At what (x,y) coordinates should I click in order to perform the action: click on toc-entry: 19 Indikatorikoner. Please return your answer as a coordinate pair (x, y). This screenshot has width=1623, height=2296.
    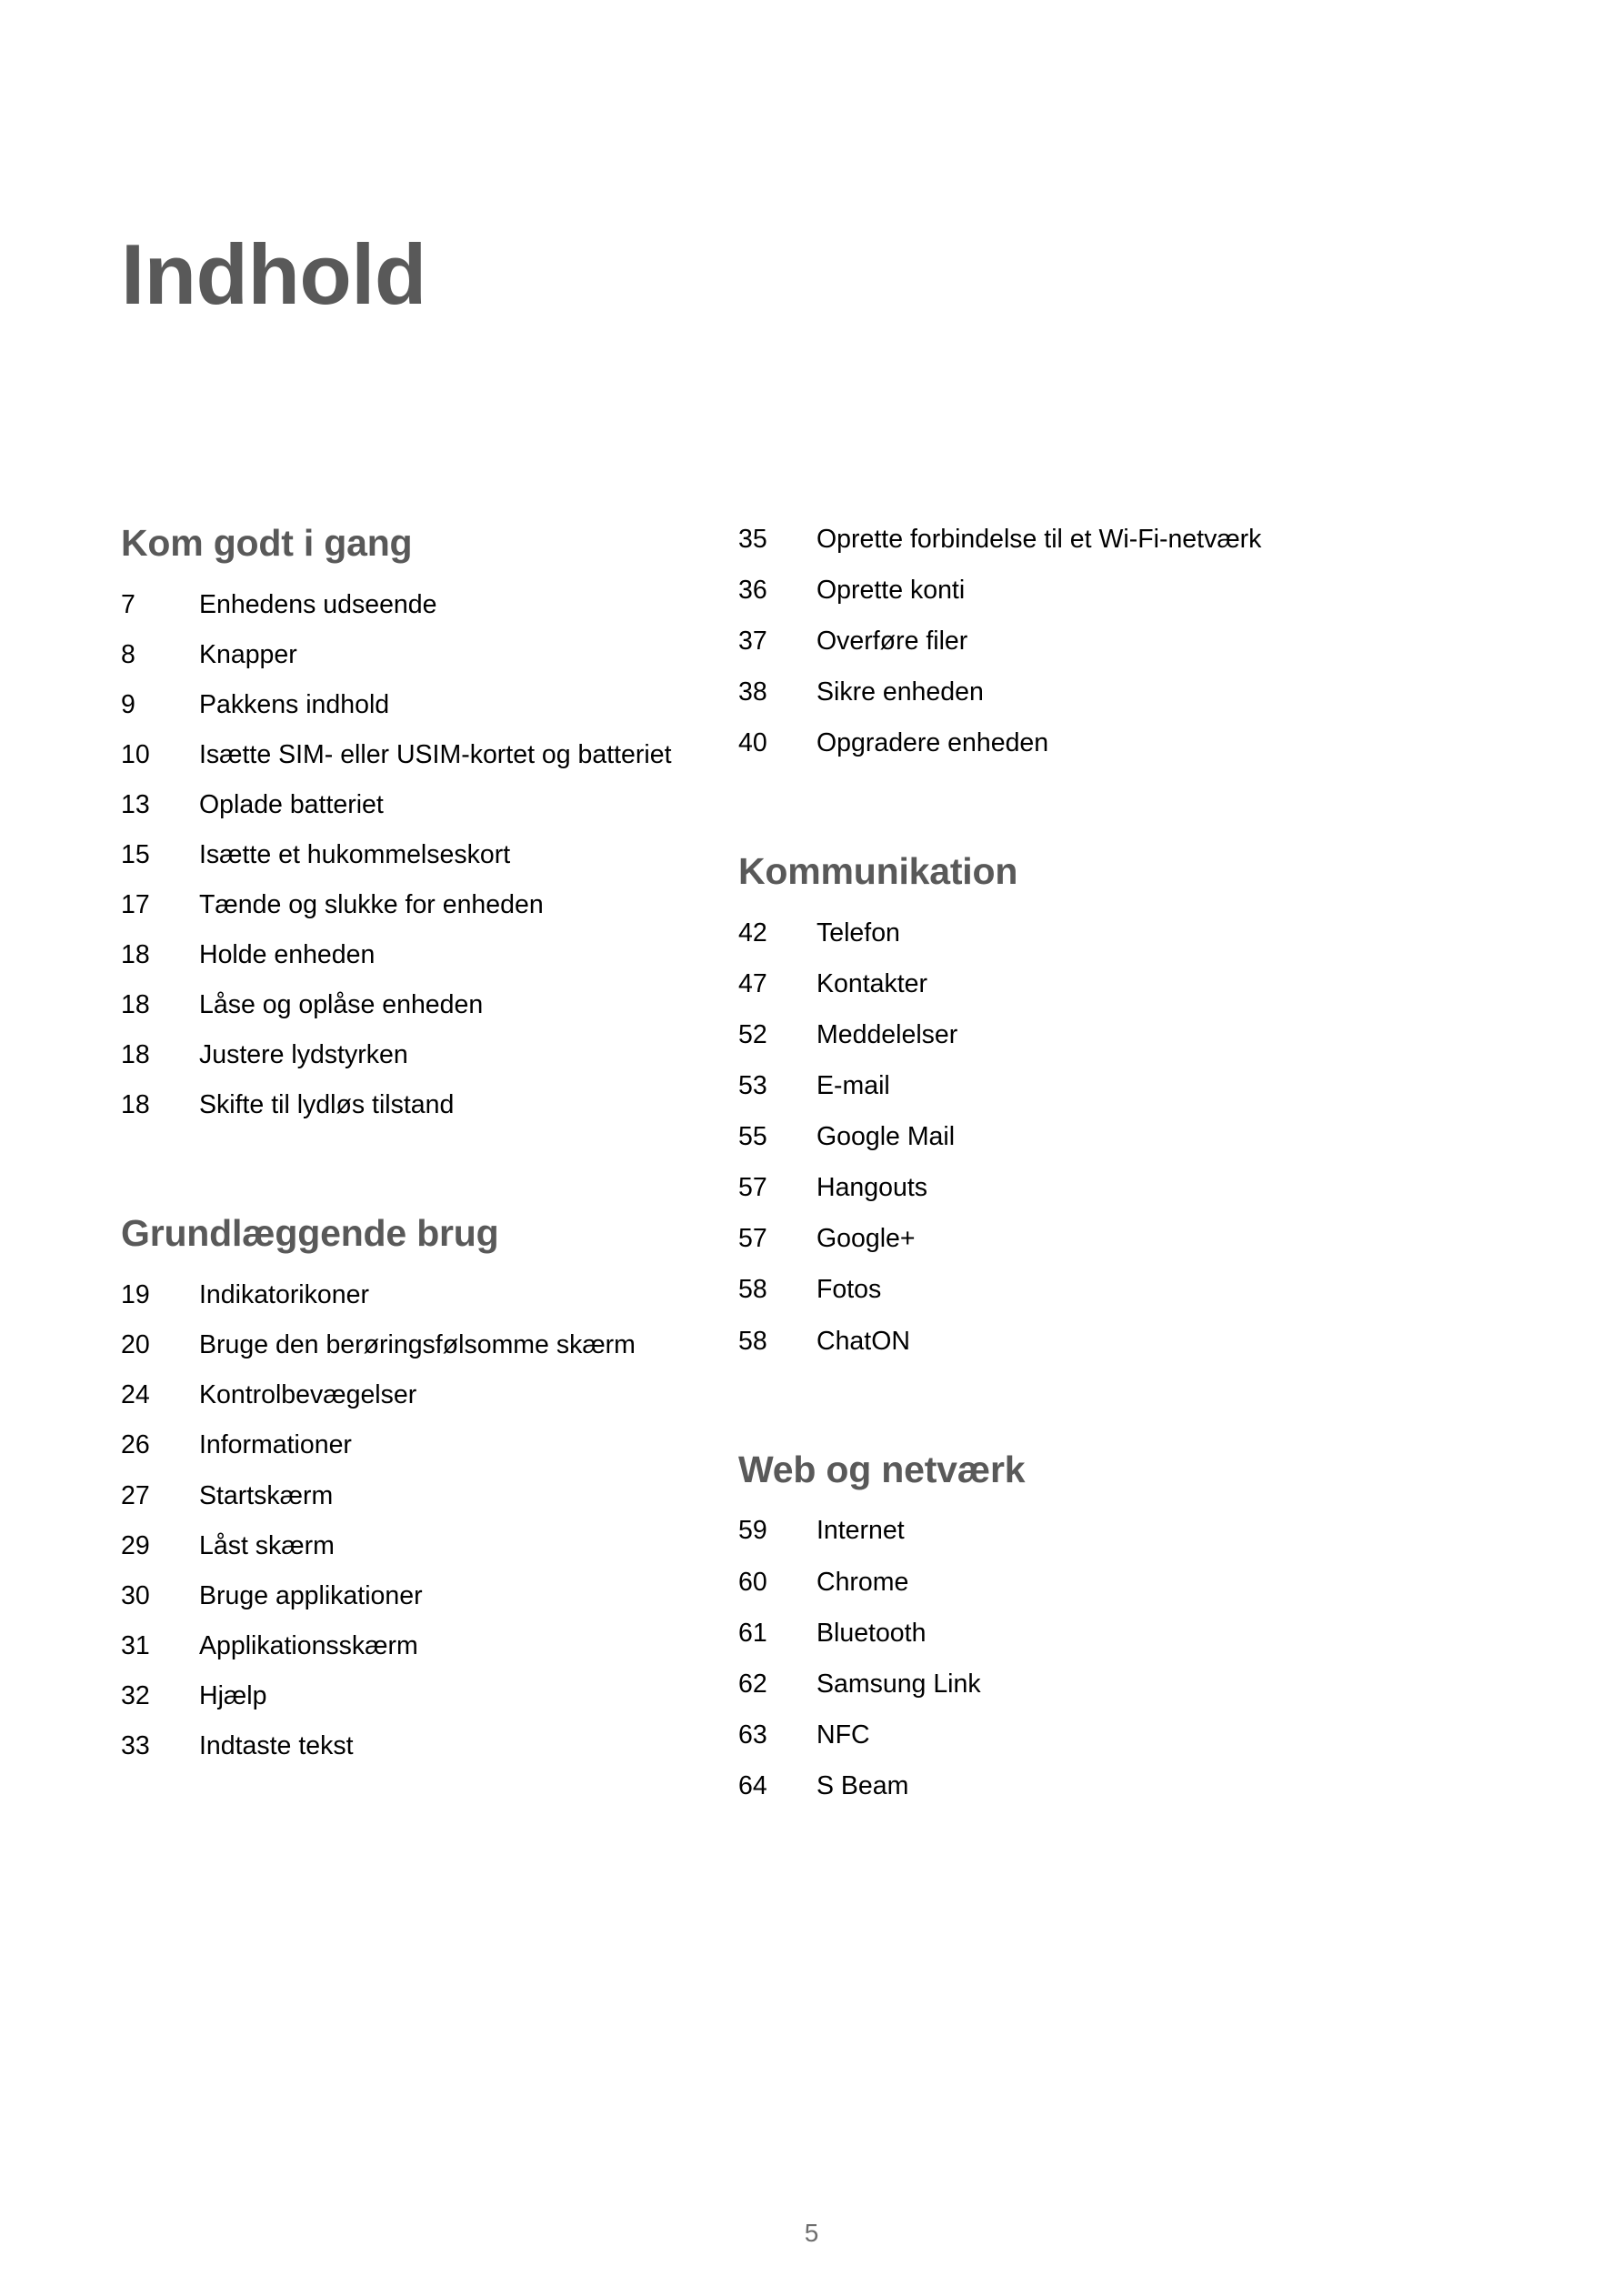
    Looking at the image, I should click on (415, 1295).